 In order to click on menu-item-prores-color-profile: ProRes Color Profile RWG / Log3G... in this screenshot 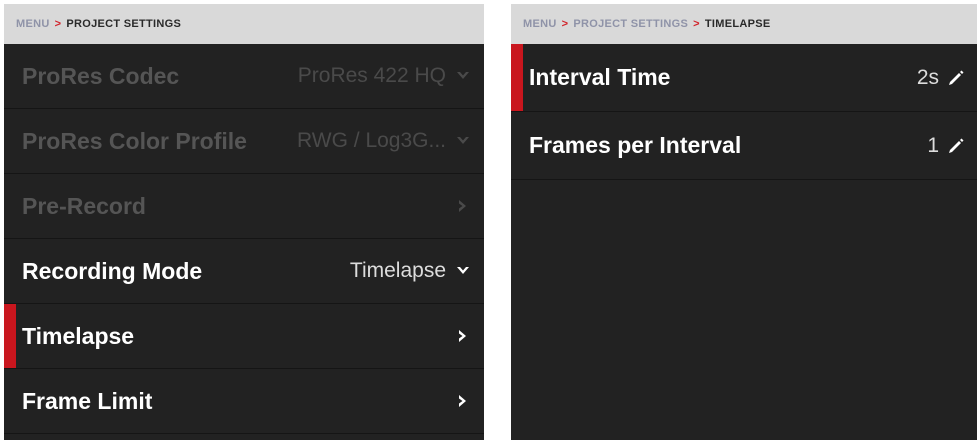, I will do `click(244, 141)`.